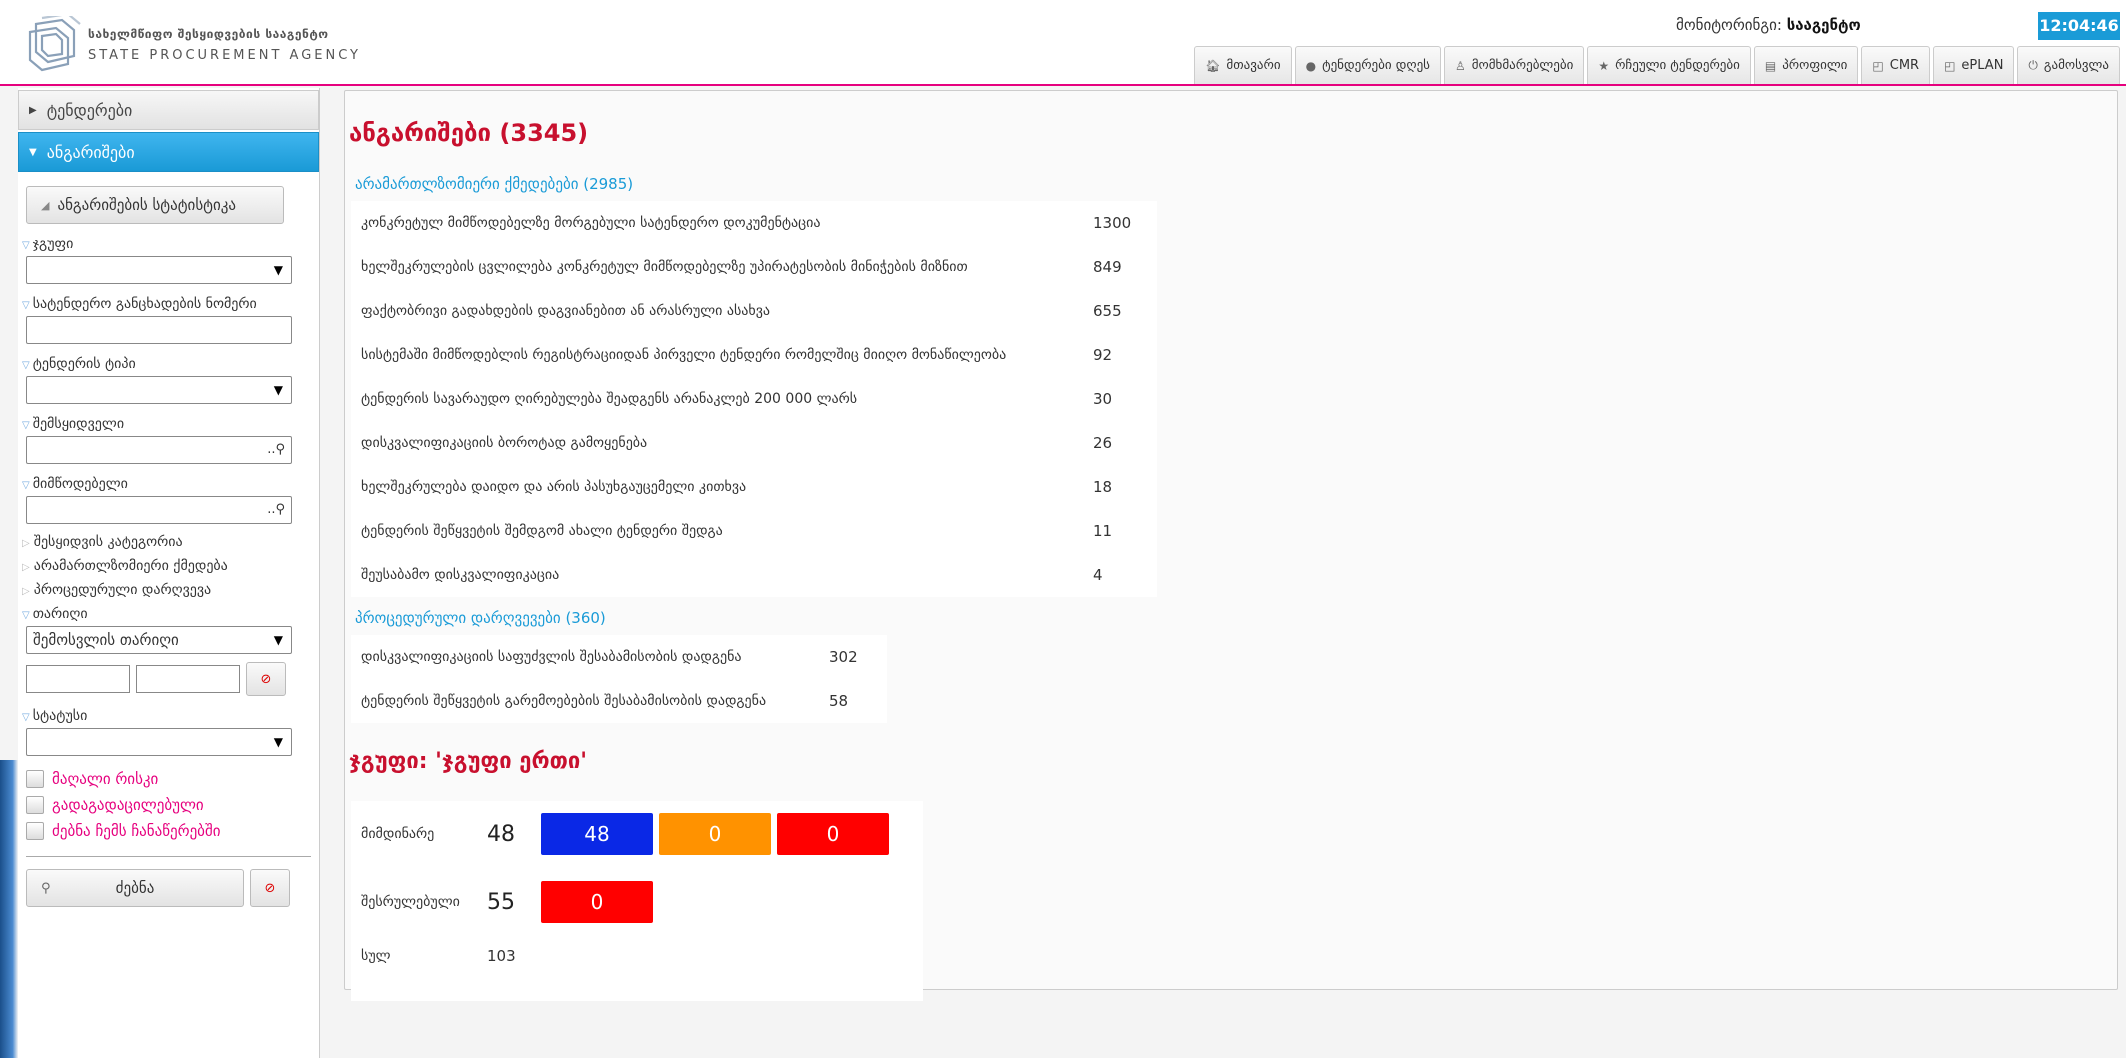 The height and width of the screenshot is (1058, 2126). I want to click on label-text: არამართლზომიერი ქმედება, so click(130, 566).